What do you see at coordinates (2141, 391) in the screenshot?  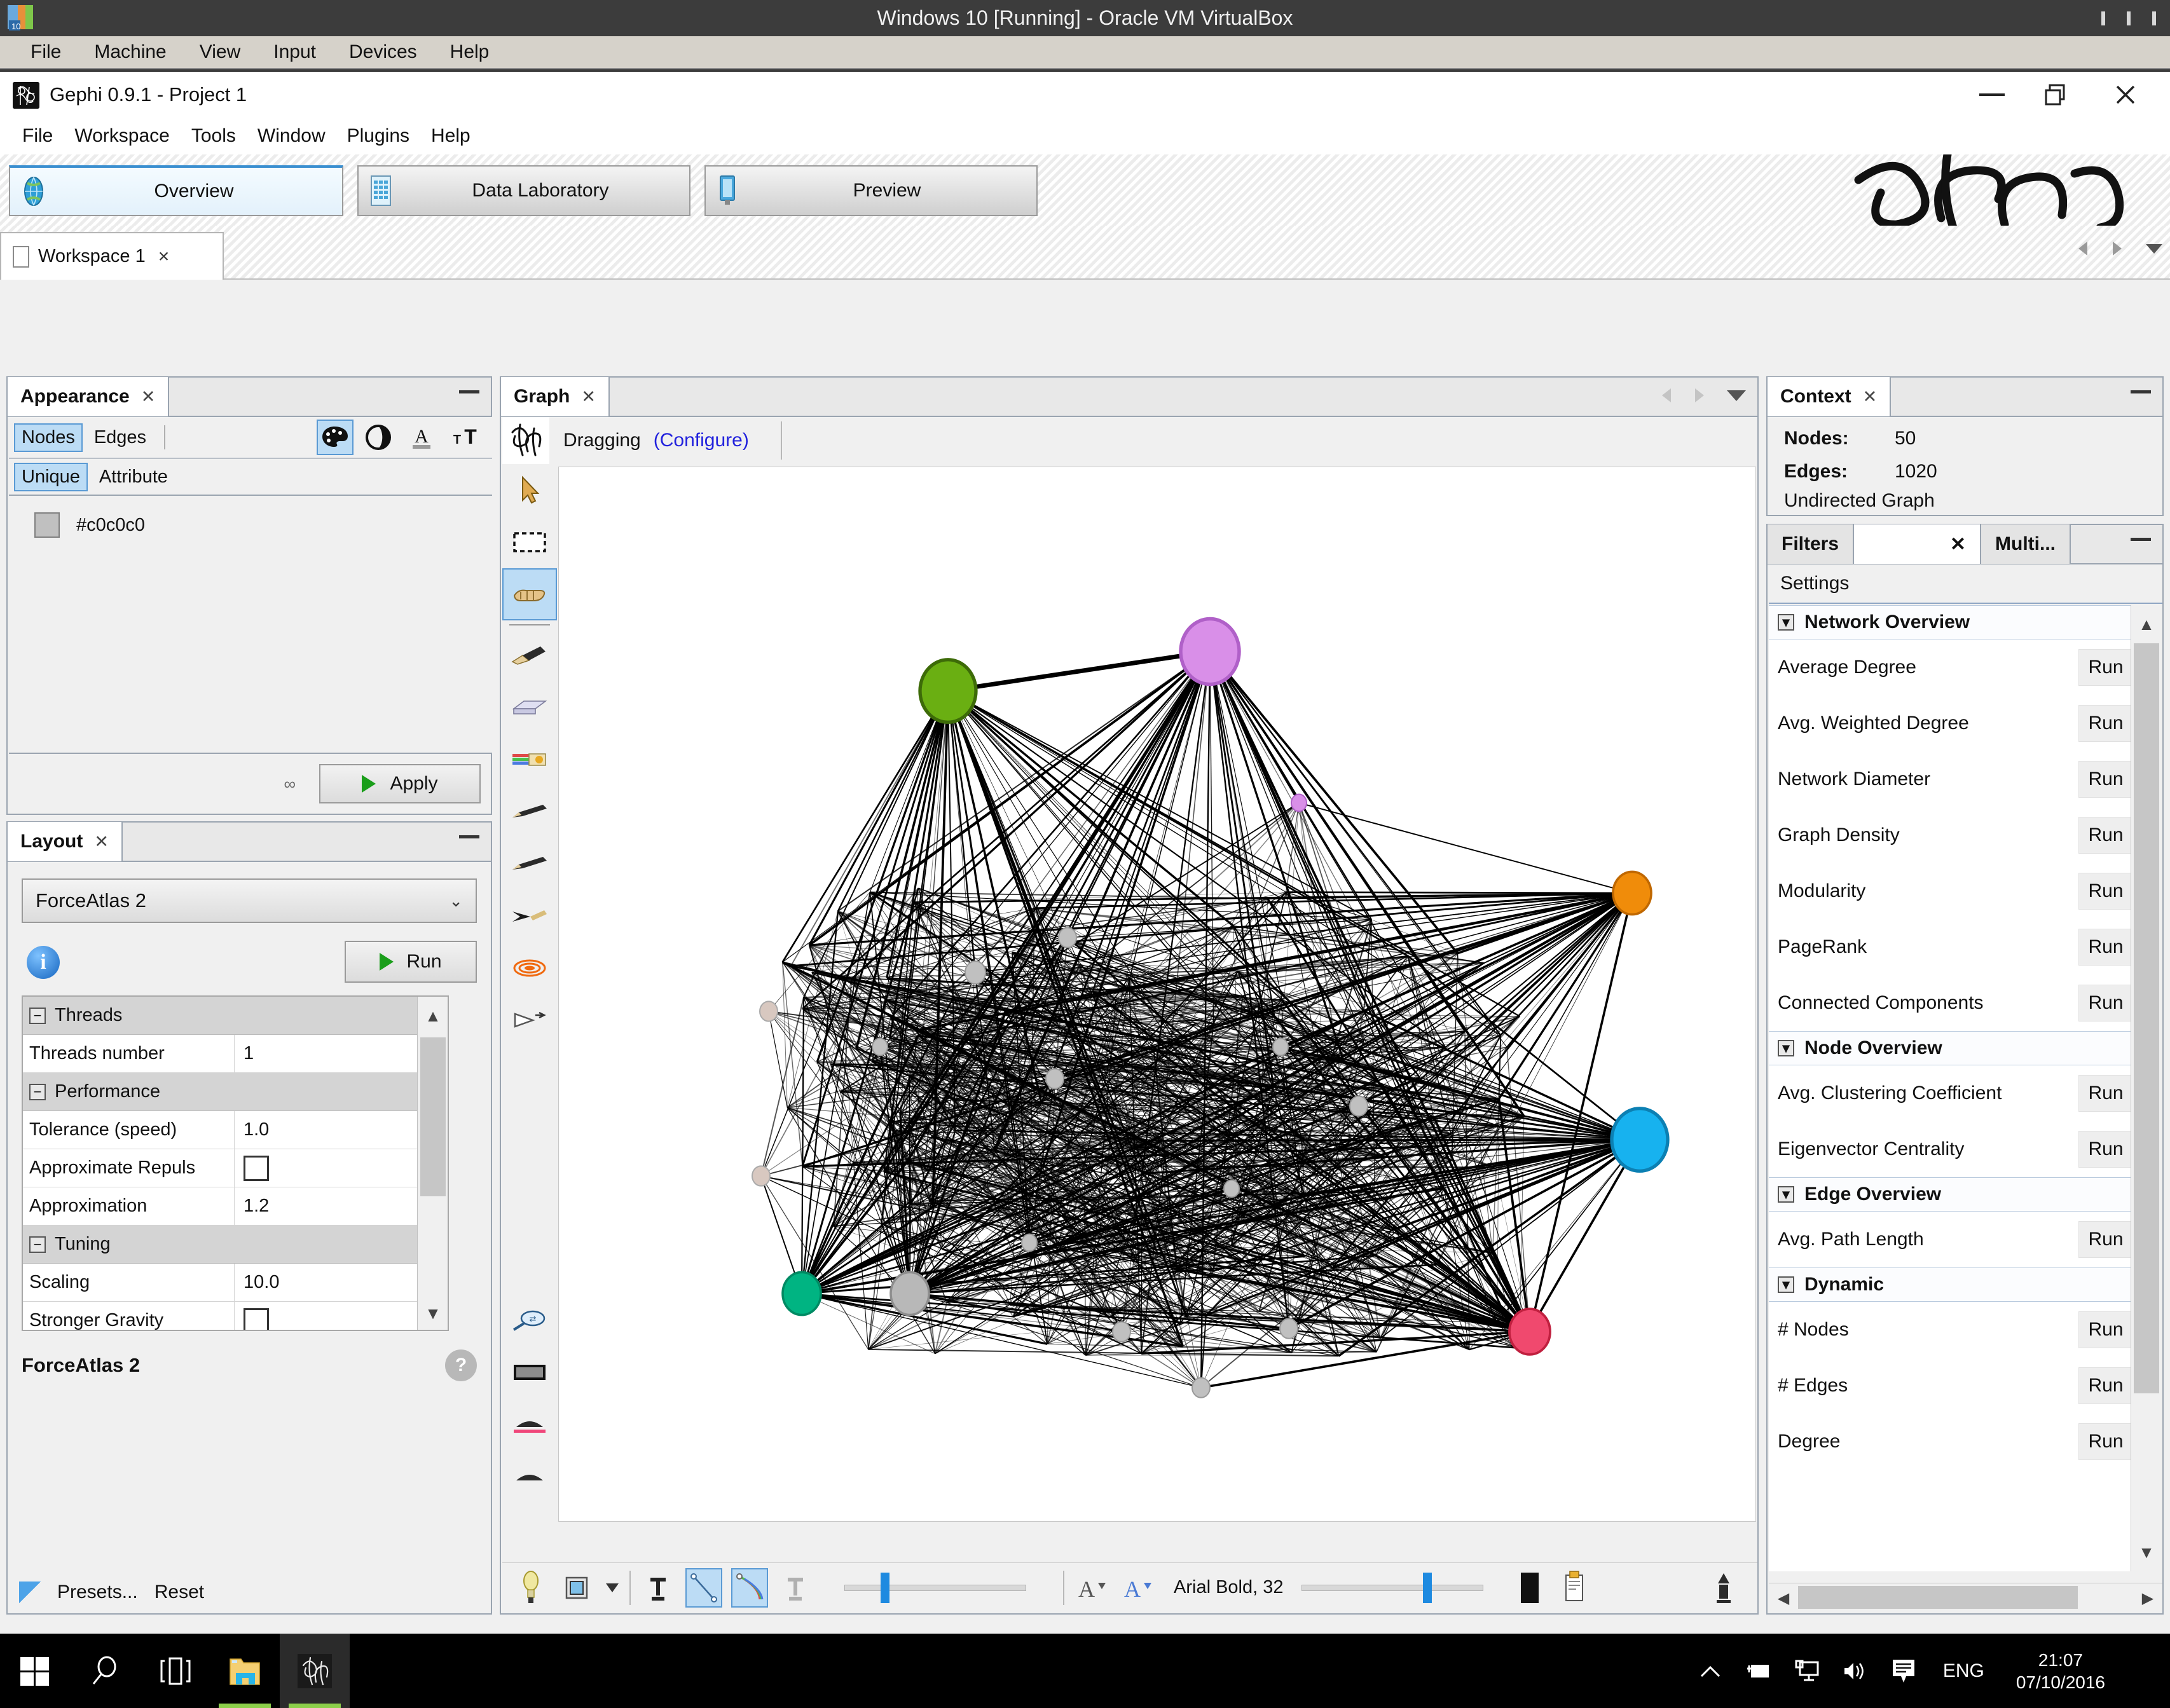 I see `context-minimize-icon` at bounding box center [2141, 391].